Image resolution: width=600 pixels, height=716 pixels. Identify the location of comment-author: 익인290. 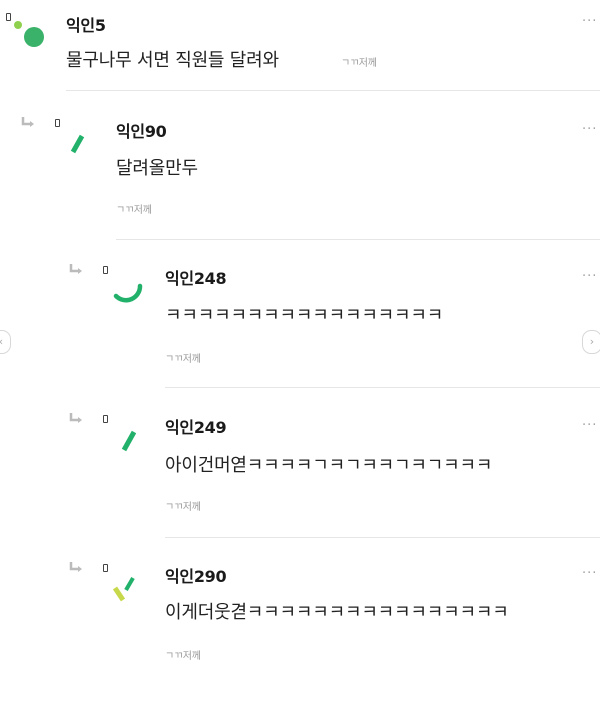
(196, 575).